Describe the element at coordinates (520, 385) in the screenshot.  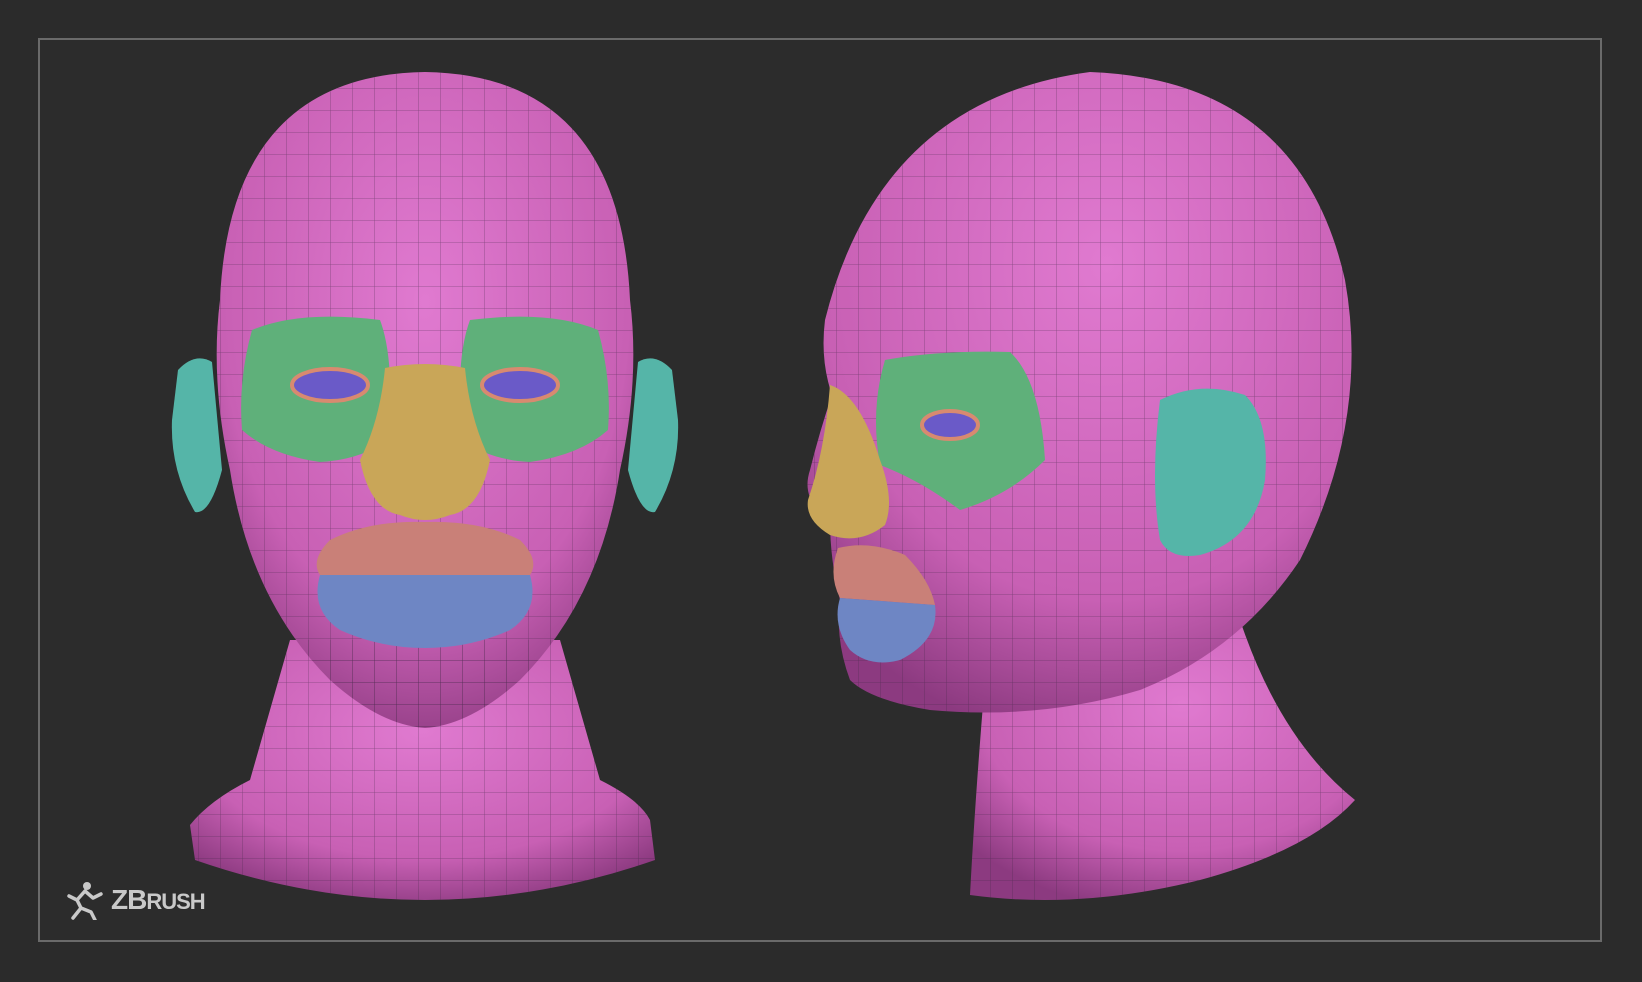
I see `front-right-eyeball` at that location.